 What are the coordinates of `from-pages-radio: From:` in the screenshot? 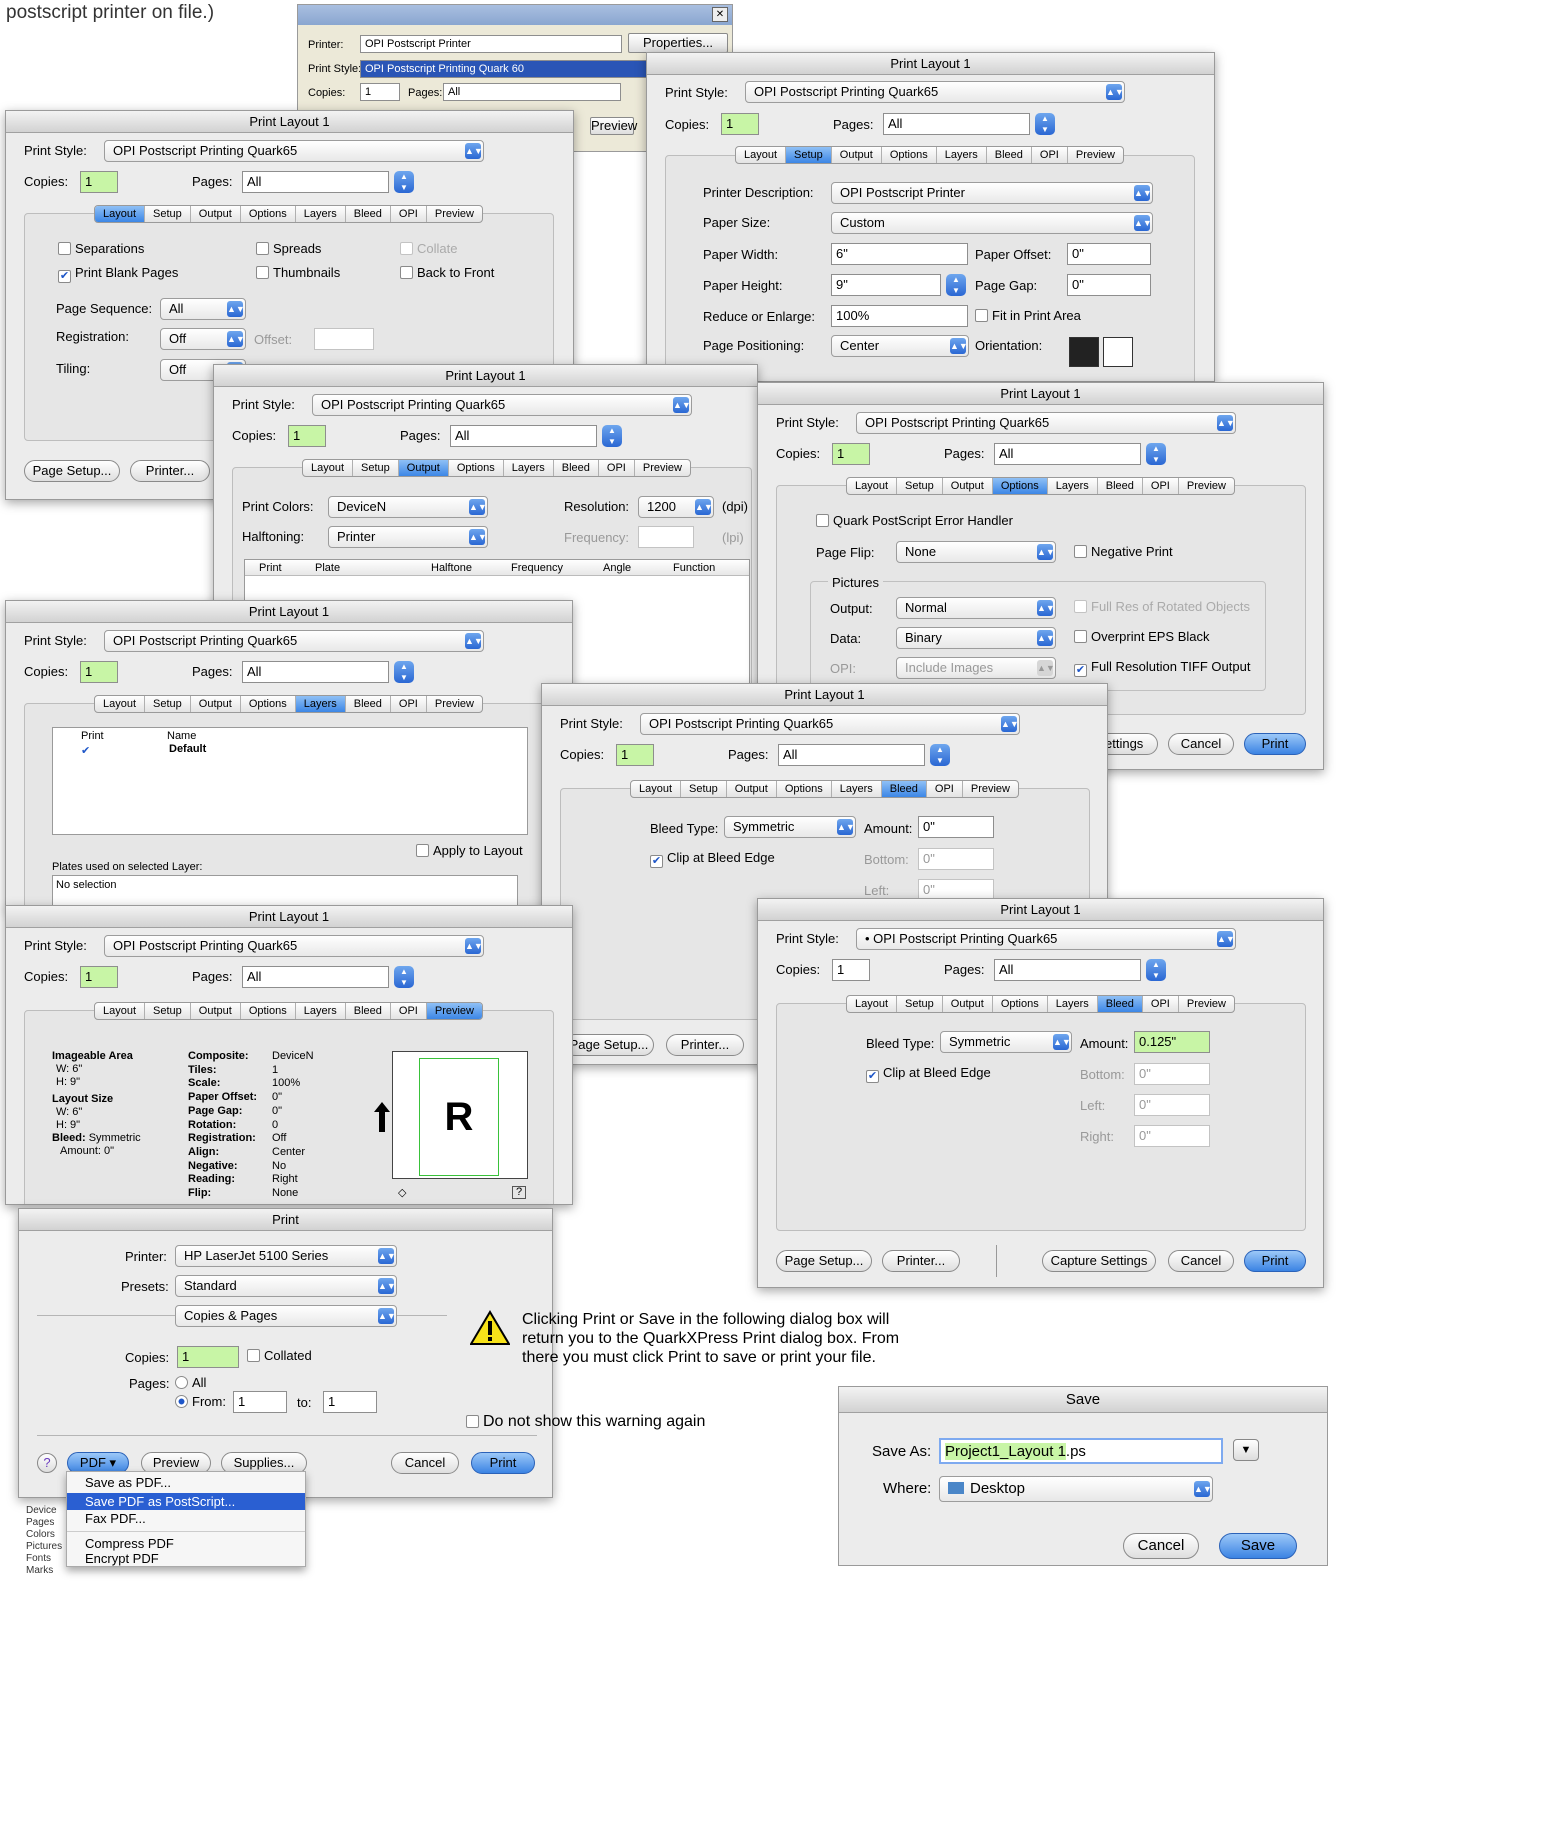 It's located at (200, 1402).